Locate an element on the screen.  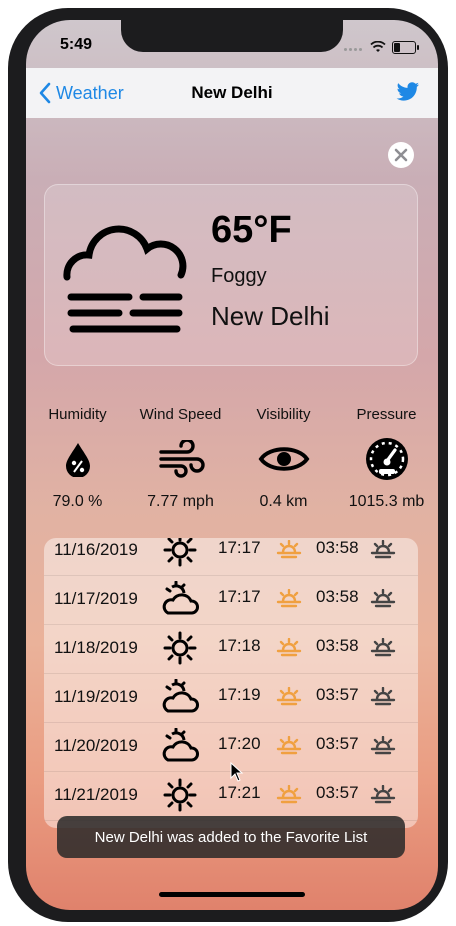
eye-icon is located at coordinates (284, 459).